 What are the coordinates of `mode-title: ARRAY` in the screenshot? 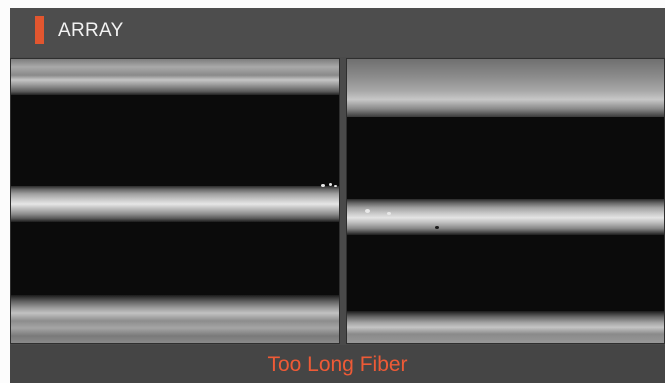 It's located at (91, 30).